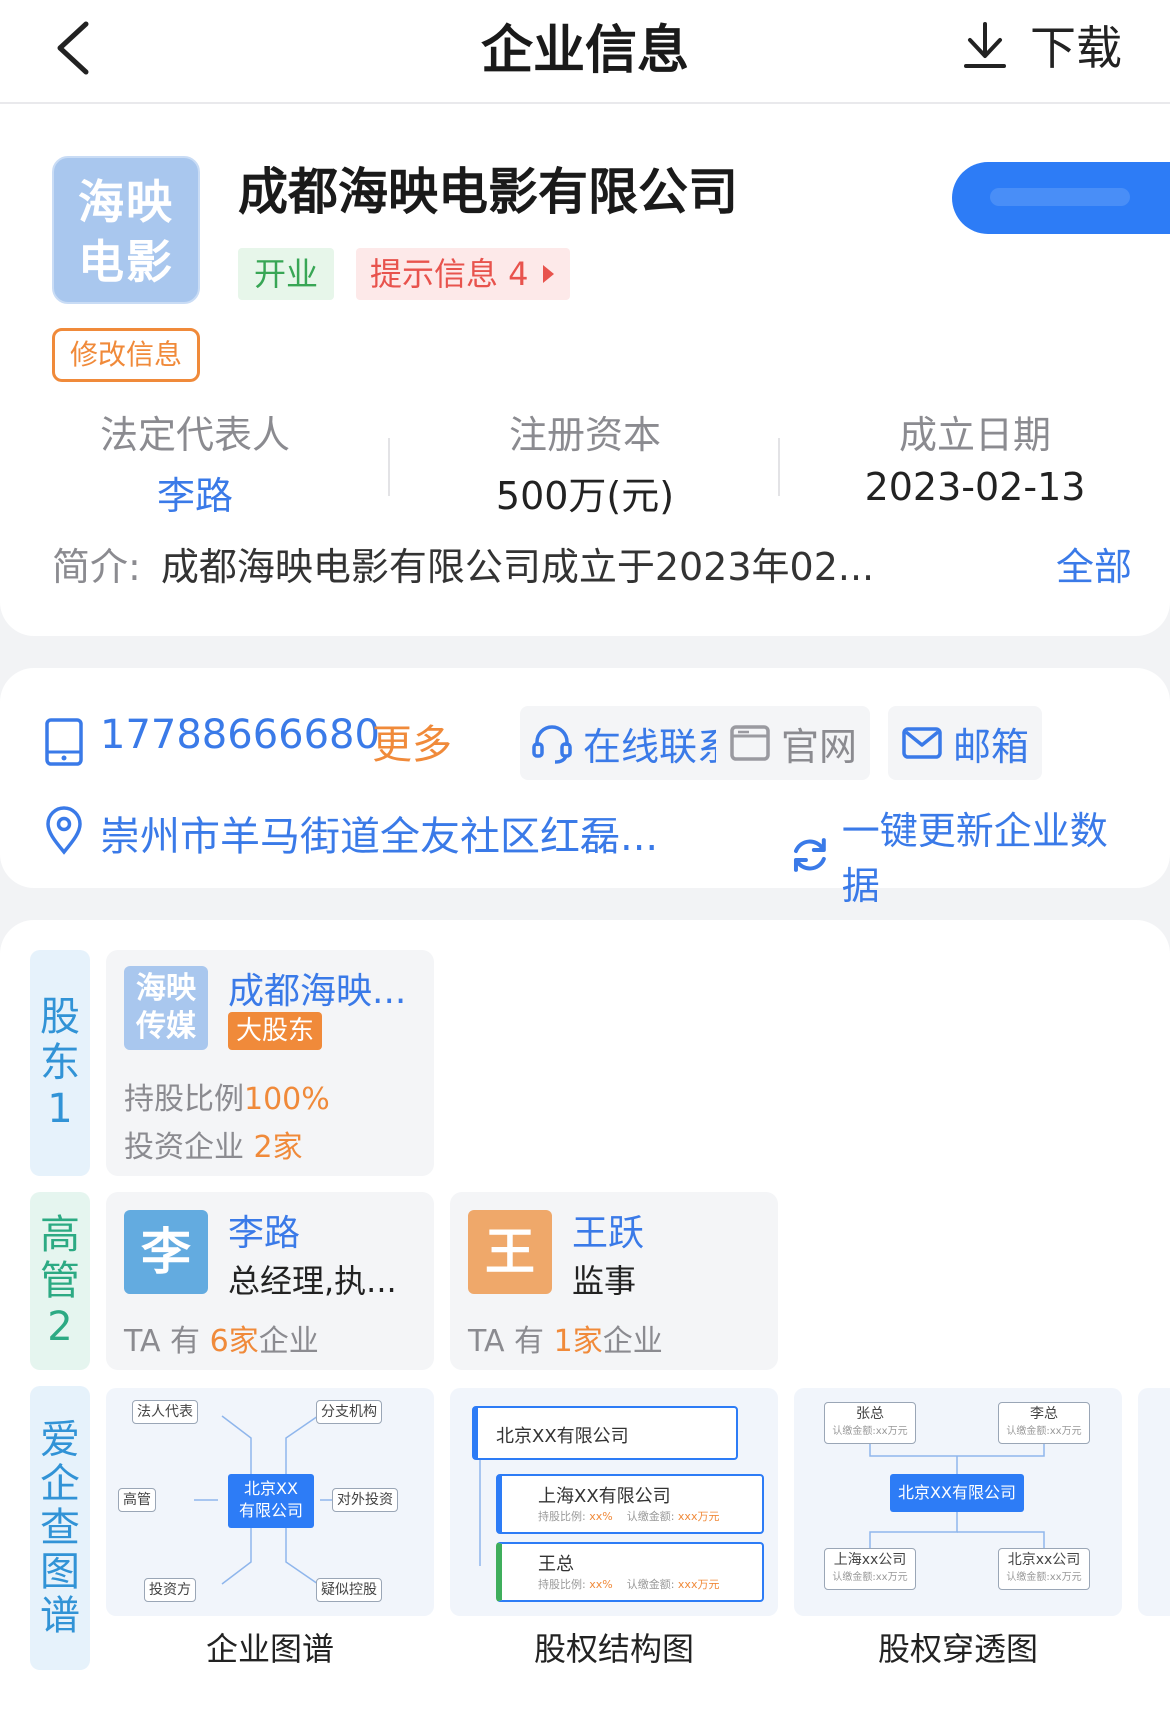 This screenshot has width=1170, height=1718. I want to click on related-companies: TA 有 1家企业, so click(565, 1341).